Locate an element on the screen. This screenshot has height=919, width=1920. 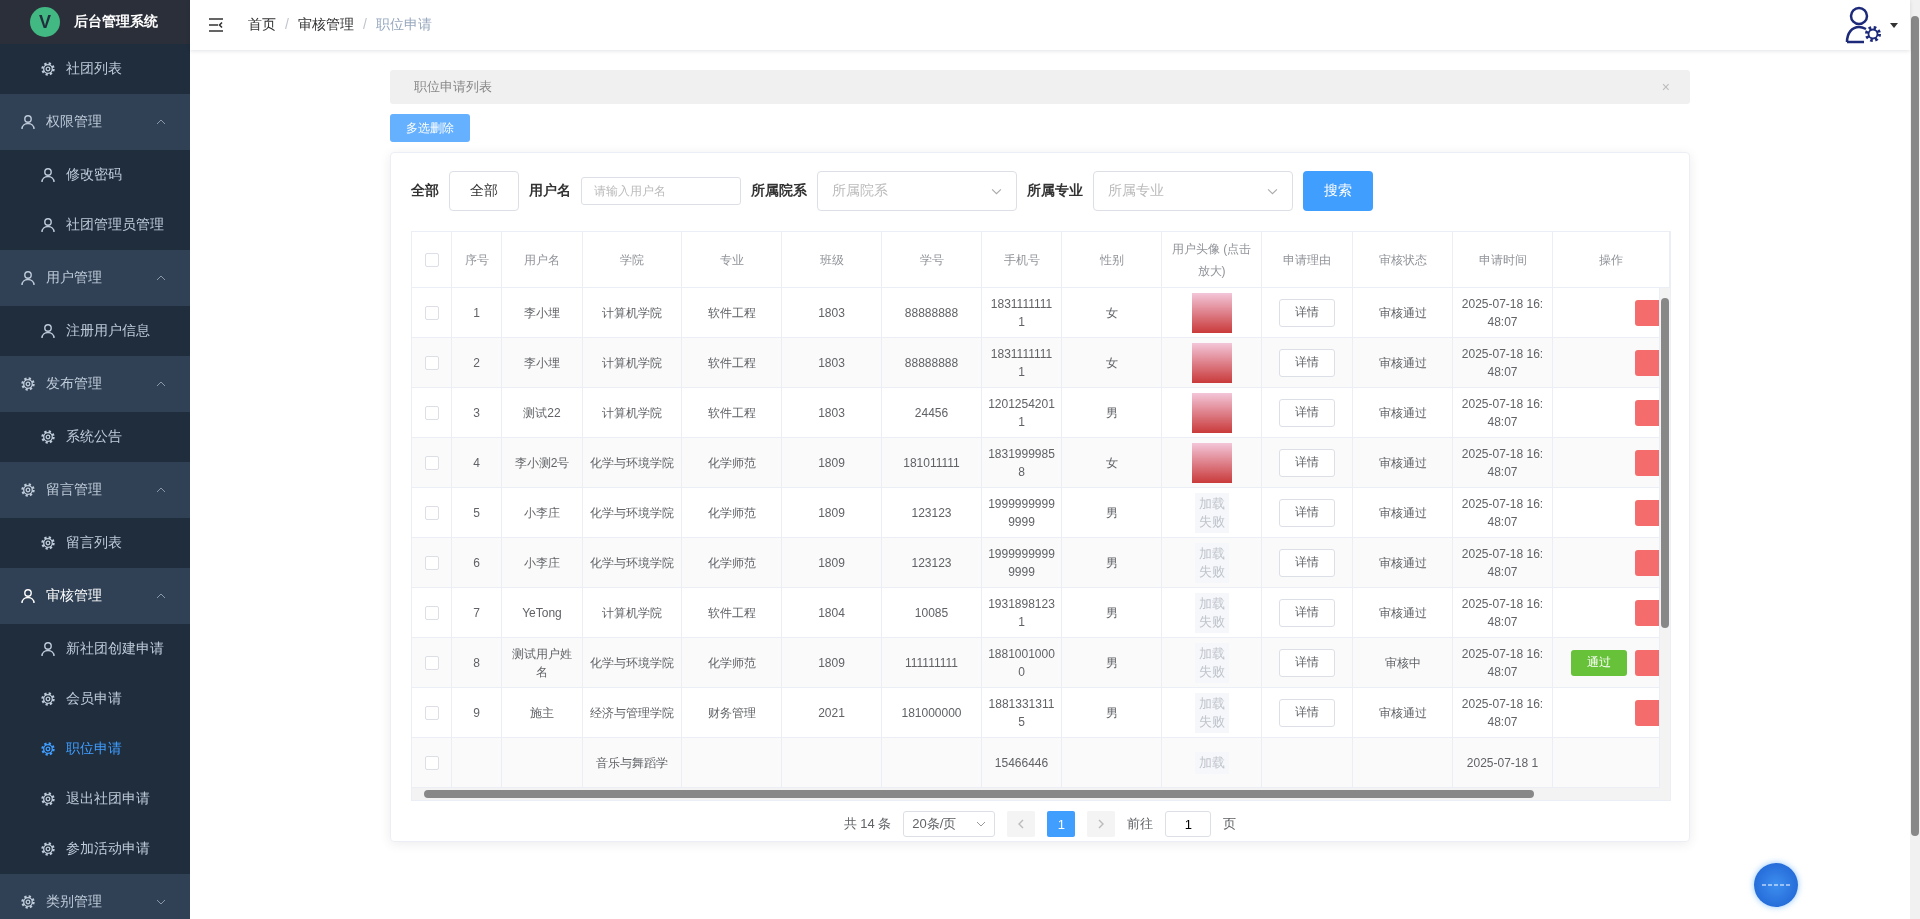
caret-icon is located at coordinates (1894, 25).